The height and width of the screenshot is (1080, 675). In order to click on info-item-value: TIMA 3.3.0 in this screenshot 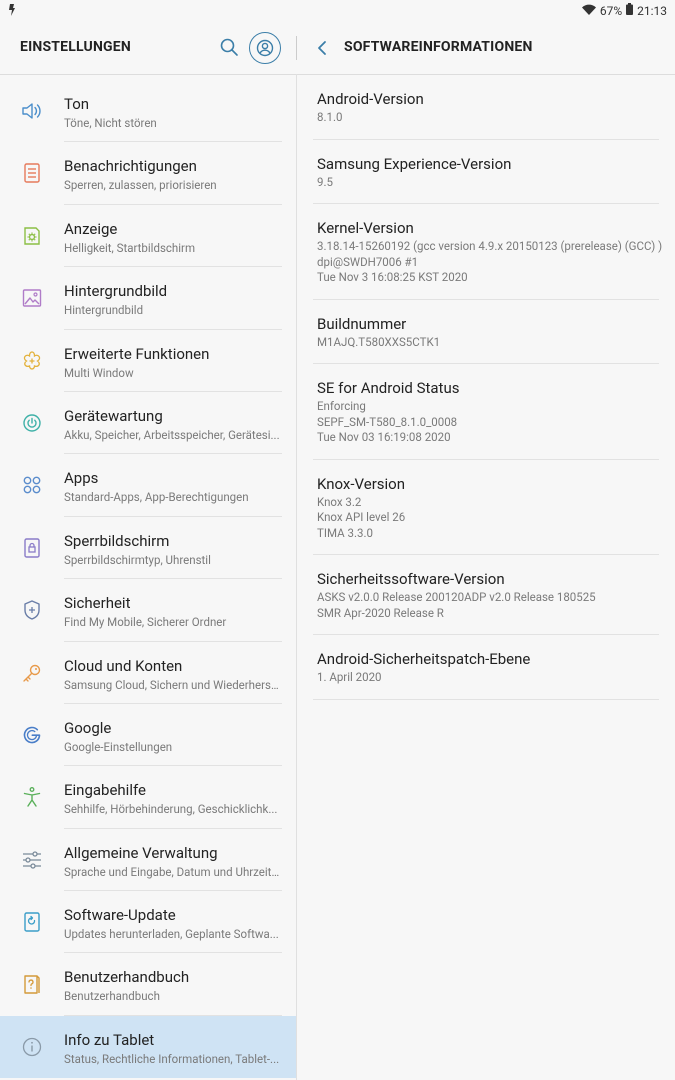, I will do `click(345, 532)`.